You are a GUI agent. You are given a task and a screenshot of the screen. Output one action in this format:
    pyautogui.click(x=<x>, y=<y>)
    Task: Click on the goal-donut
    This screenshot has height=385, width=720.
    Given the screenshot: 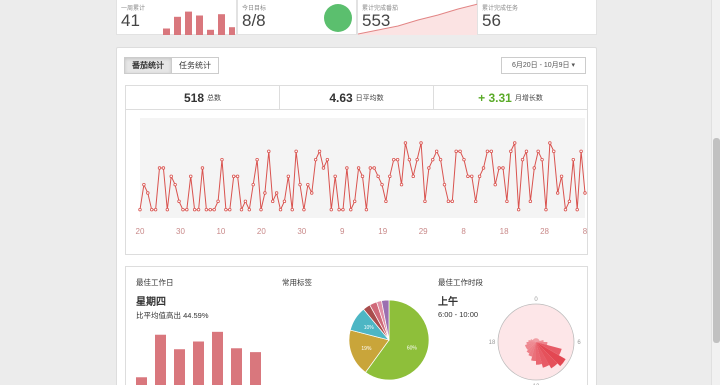 What is the action you would take?
    pyautogui.click(x=338, y=18)
    